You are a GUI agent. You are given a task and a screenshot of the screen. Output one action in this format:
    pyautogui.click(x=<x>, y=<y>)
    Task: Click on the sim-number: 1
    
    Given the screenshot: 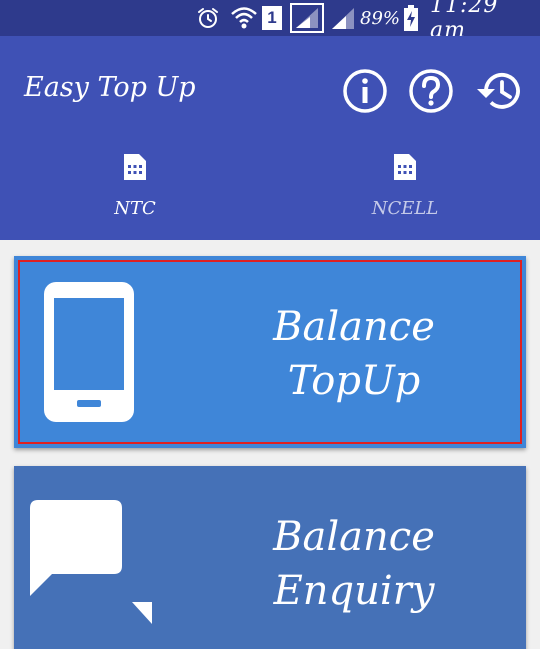 What is the action you would take?
    pyautogui.click(x=272, y=18)
    